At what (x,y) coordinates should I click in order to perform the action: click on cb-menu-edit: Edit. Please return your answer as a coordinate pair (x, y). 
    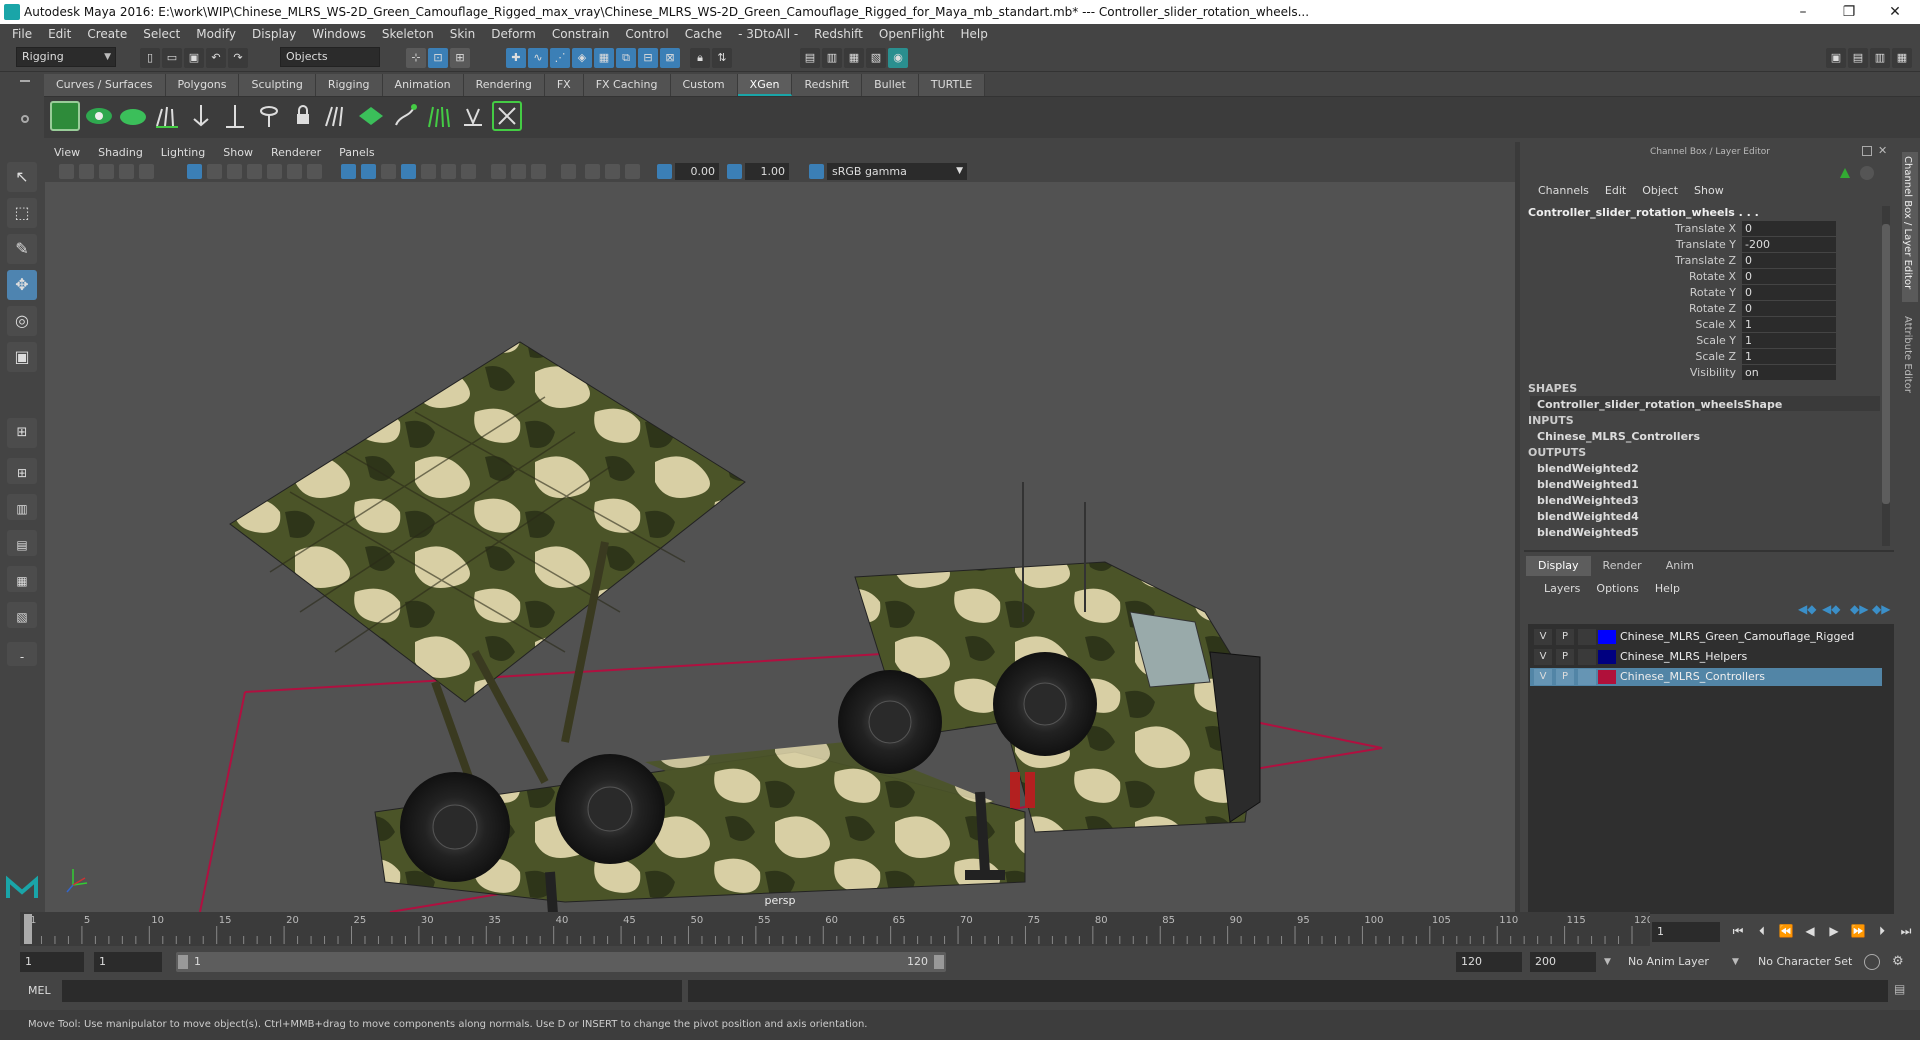
    Looking at the image, I should click on (1615, 190).